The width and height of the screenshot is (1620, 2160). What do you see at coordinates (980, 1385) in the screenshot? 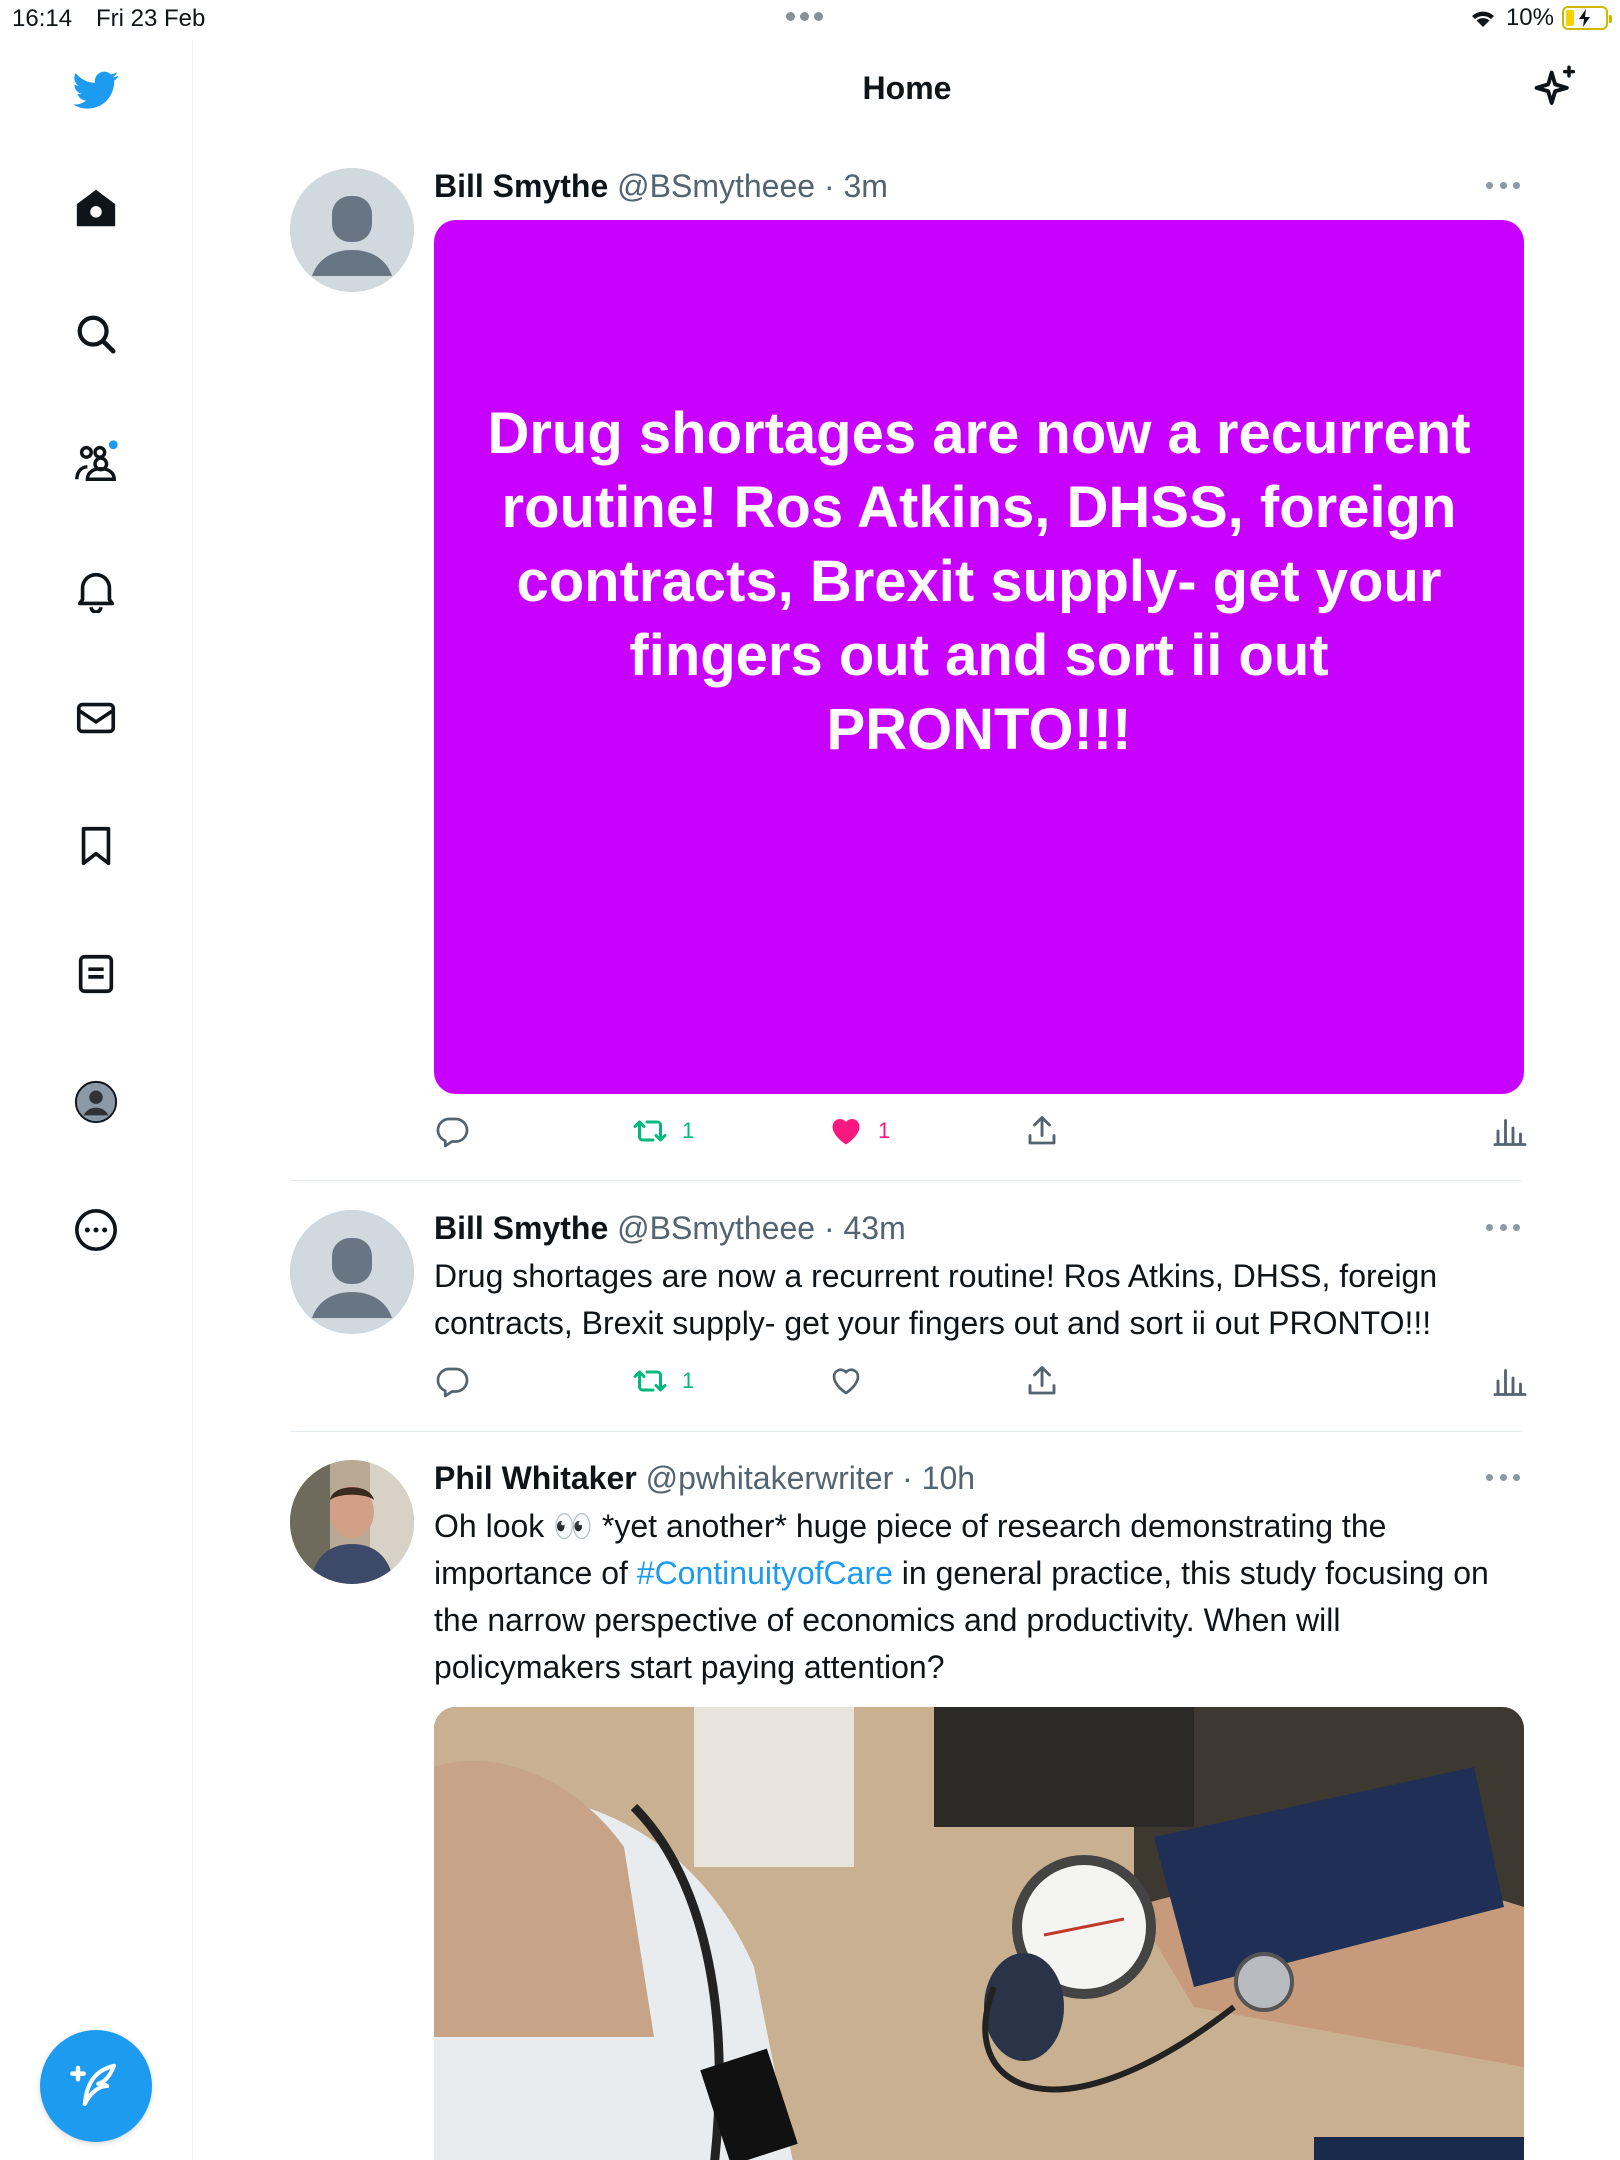
I see `tweet-actions: 1` at bounding box center [980, 1385].